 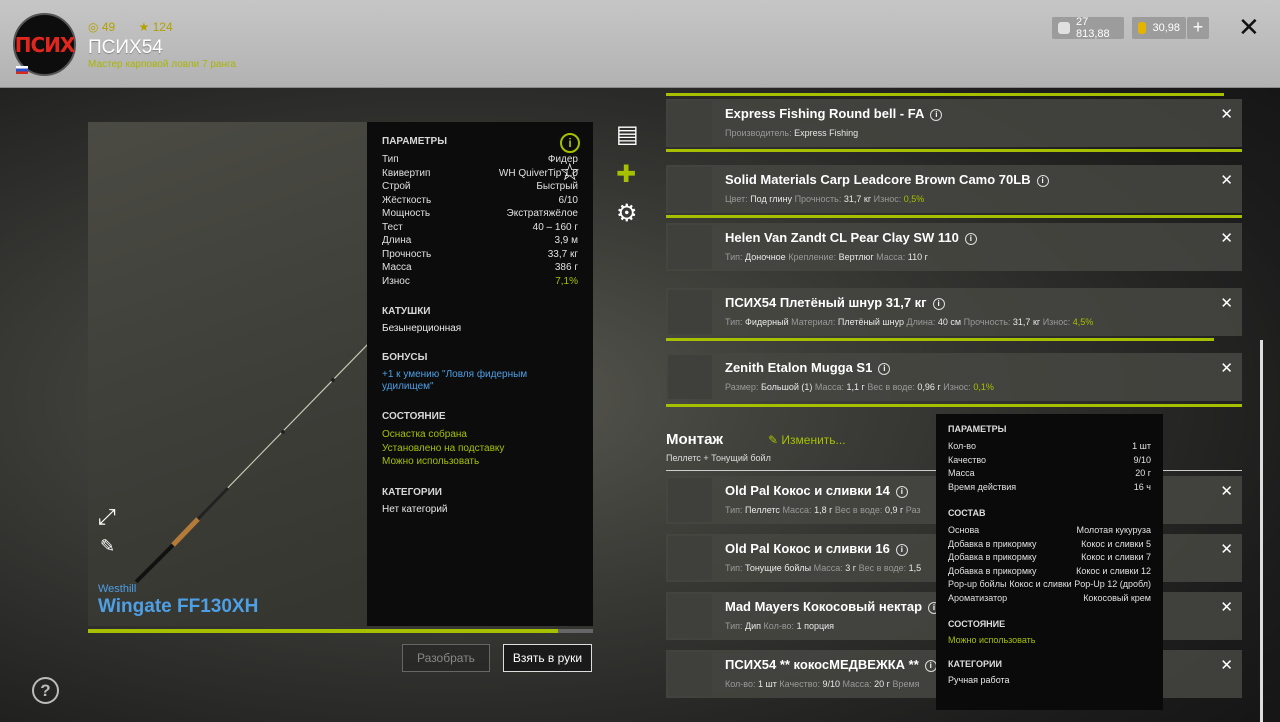 What do you see at coordinates (786, 387) in the screenshot?
I see `desc-value: Большой (1)` at bounding box center [786, 387].